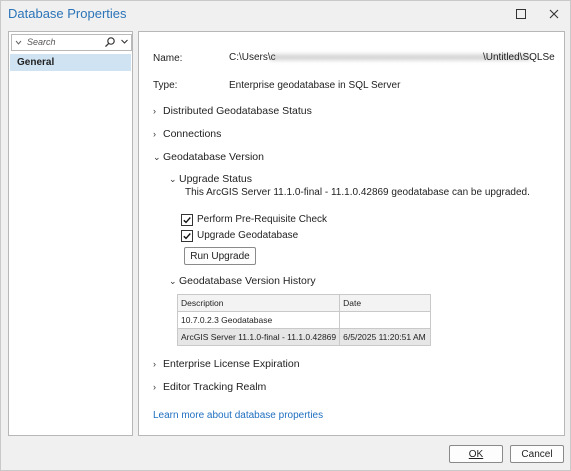  I want to click on cancel-button: Cancel, so click(537, 454).